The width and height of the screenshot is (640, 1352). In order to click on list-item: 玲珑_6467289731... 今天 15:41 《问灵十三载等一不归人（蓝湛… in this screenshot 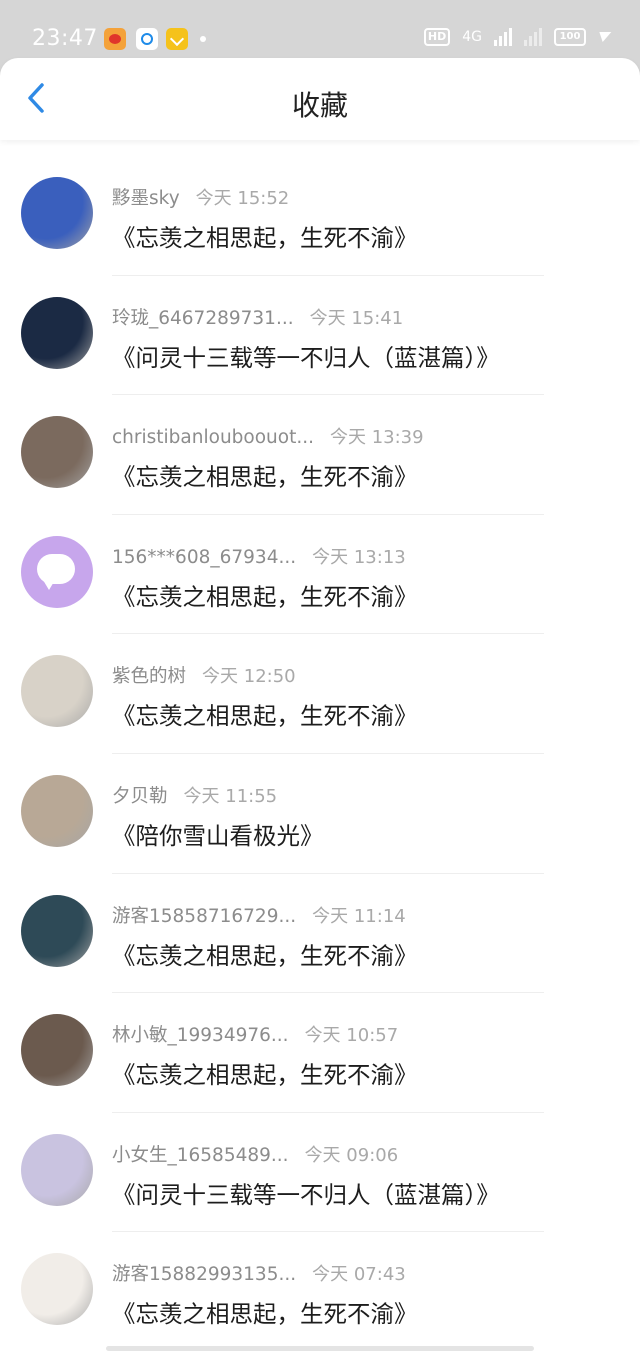, I will do `click(320, 336)`.